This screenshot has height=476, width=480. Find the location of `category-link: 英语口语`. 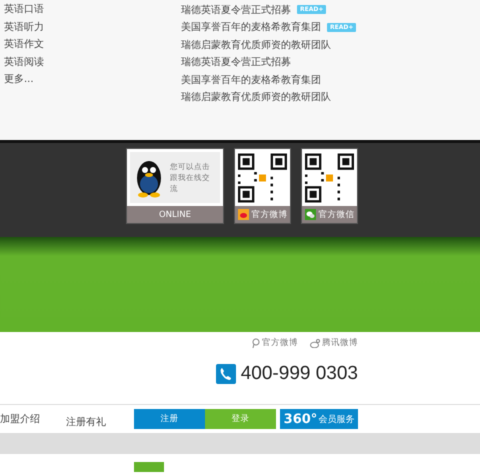

category-link: 英语口语 is located at coordinates (90, 9).